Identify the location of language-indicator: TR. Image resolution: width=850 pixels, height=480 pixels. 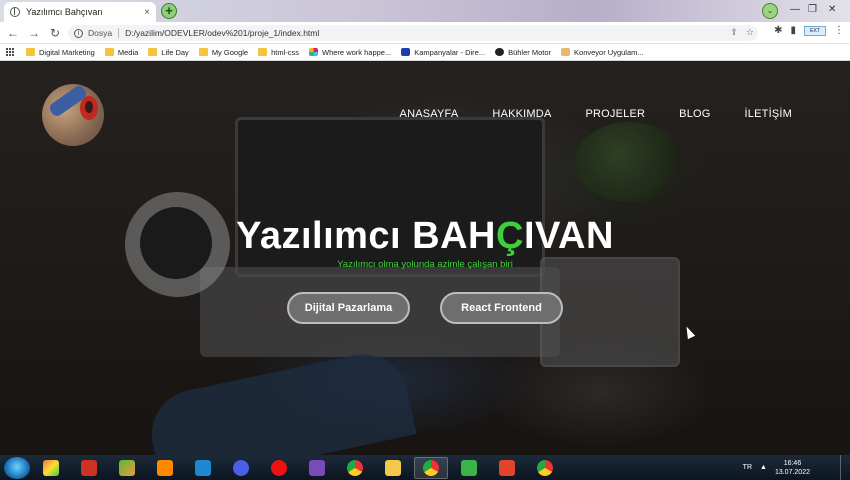
(747, 467).